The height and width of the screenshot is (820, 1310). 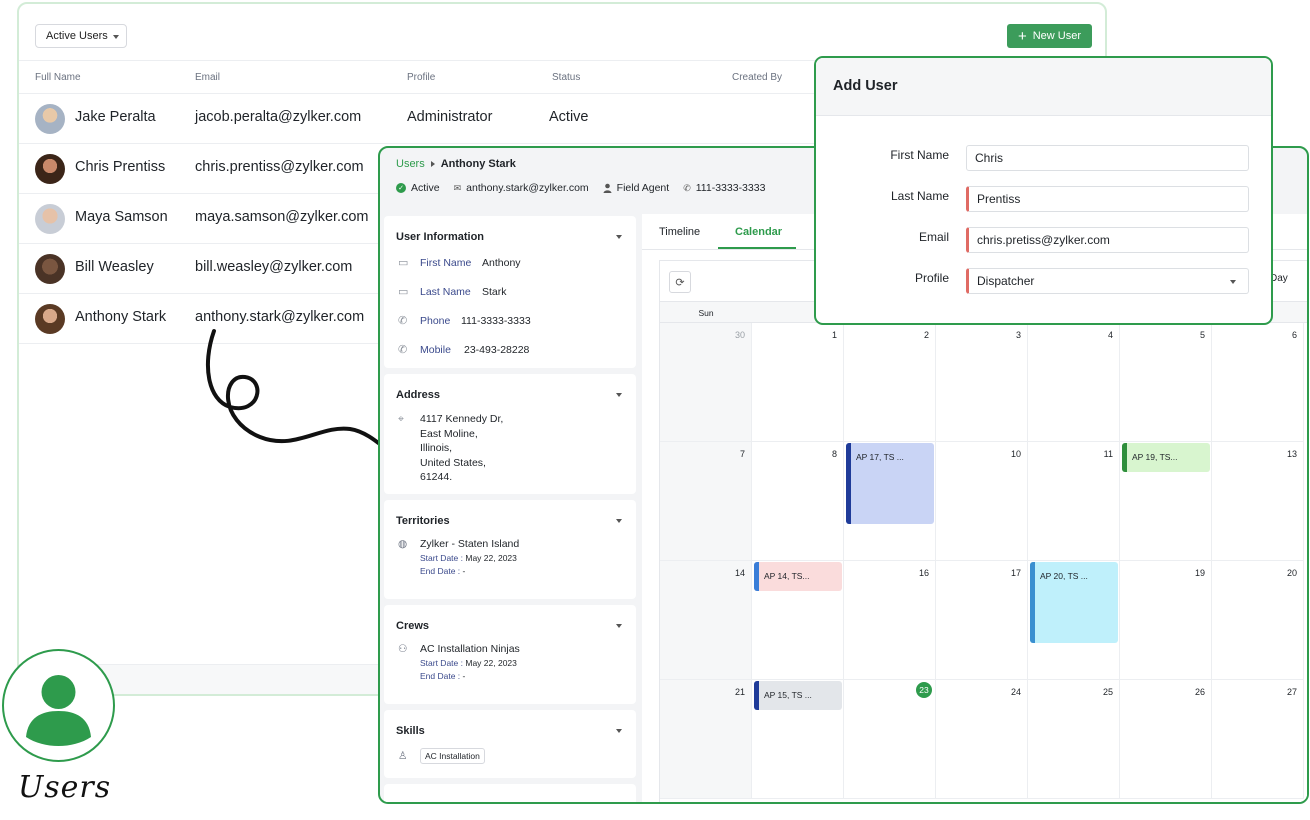 What do you see at coordinates (1107, 240) in the screenshot?
I see `email-field: chris.pretiss@zylker.com` at bounding box center [1107, 240].